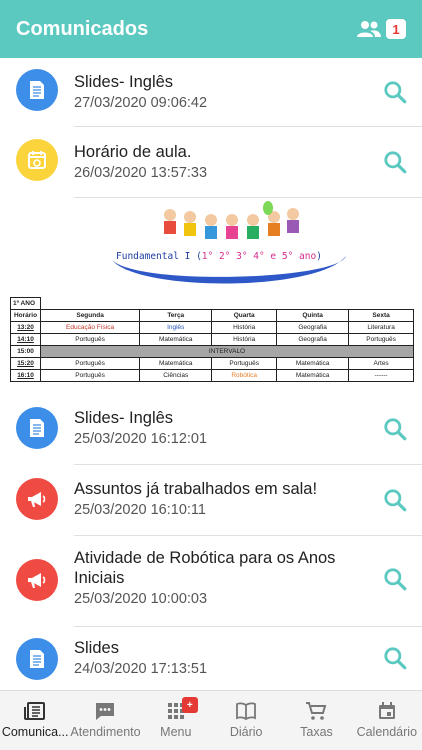 The width and height of the screenshot is (422, 750). Describe the element at coordinates (248, 197) in the screenshot. I see `divider` at that location.